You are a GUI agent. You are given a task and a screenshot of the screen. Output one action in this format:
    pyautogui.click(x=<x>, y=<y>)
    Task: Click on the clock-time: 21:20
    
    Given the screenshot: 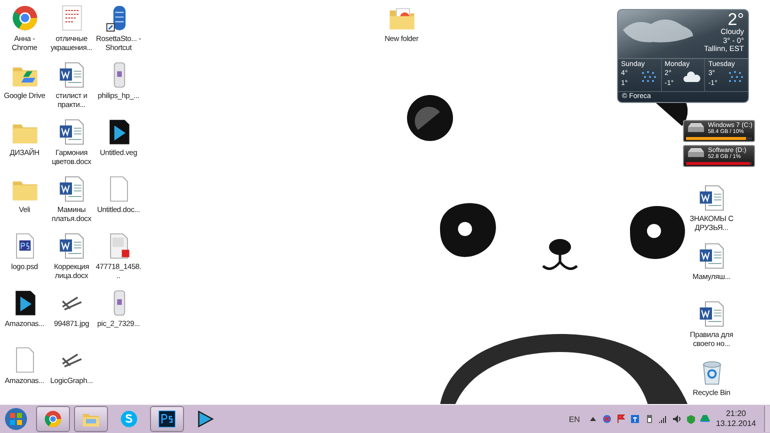 What is the action you would take?
    pyautogui.click(x=736, y=414)
    